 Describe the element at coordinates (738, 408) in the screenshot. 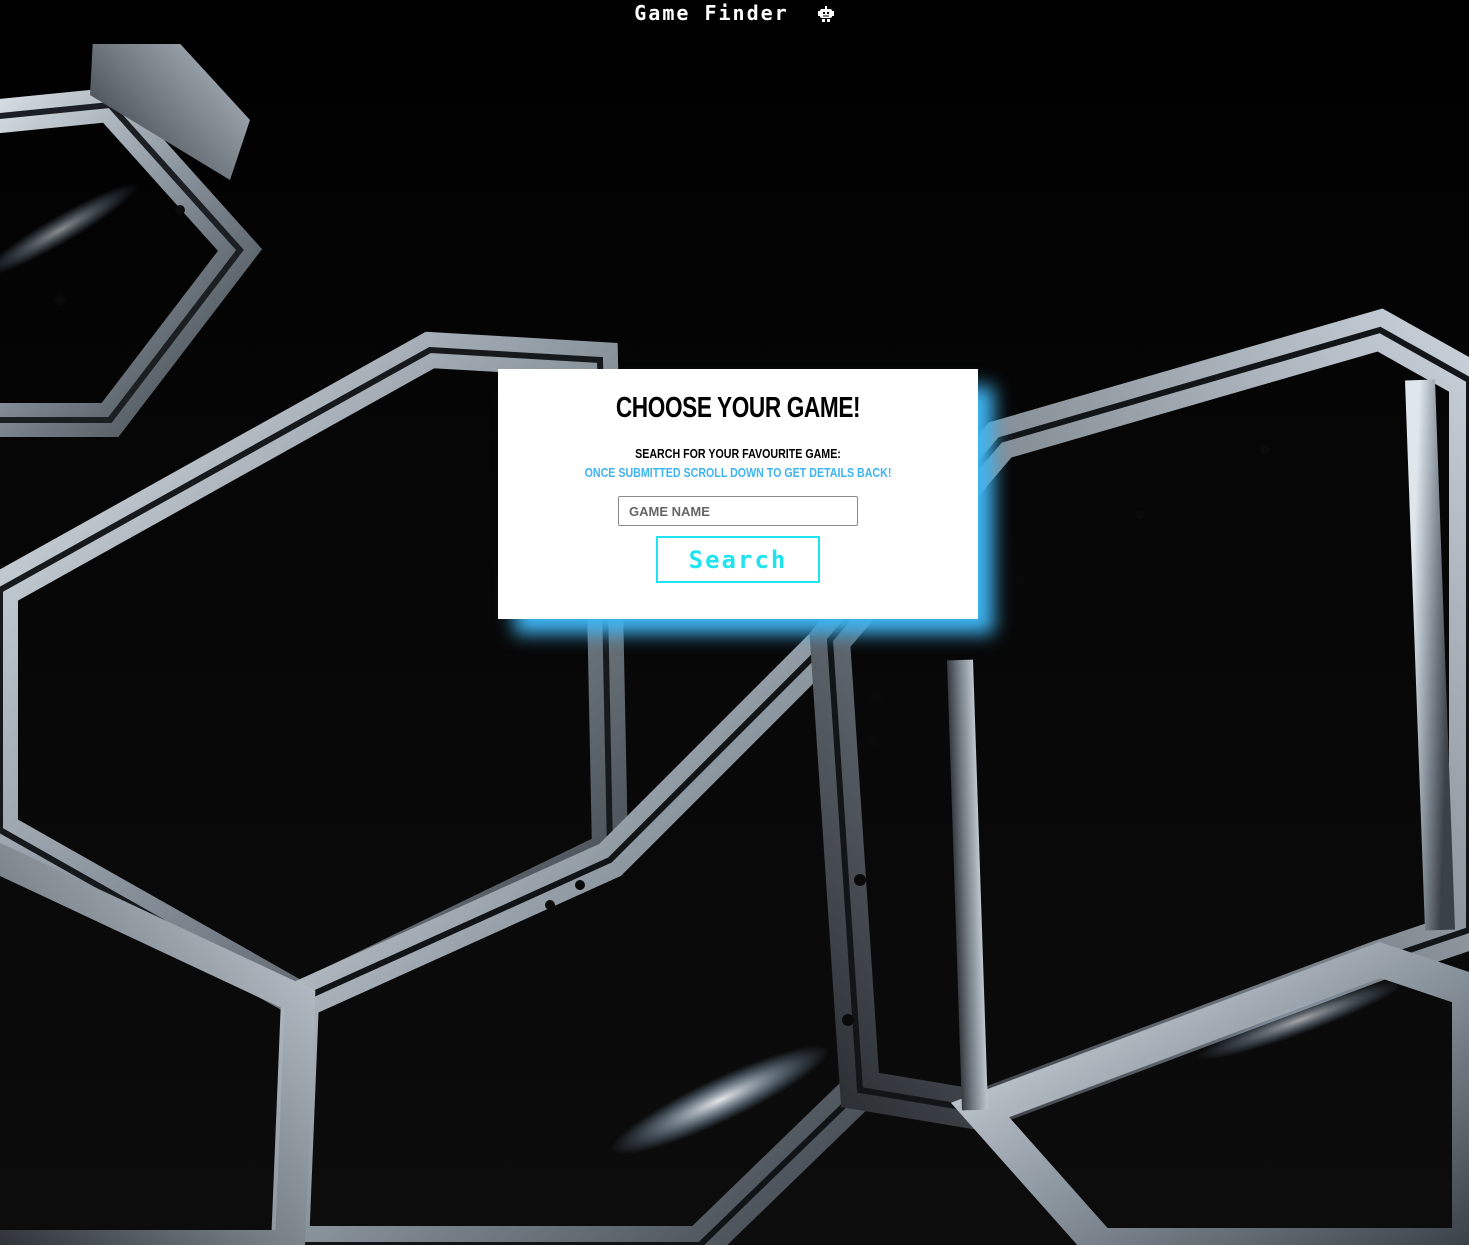

I see `card-title: CHOOSE YOUR GAME!` at that location.